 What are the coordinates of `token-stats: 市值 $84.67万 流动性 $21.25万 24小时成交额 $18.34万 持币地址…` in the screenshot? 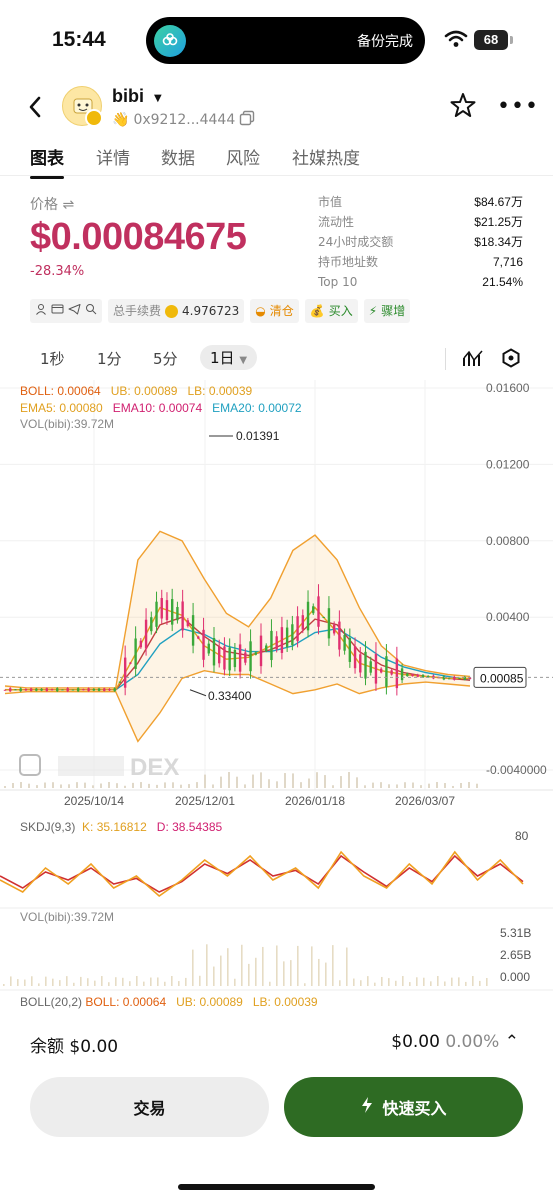 It's located at (420, 242).